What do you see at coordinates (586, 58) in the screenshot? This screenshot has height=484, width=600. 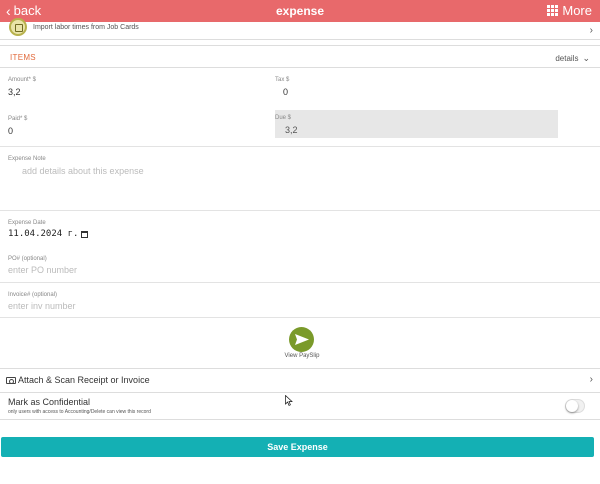 I see `chevron-down-icon: ⌄` at bounding box center [586, 58].